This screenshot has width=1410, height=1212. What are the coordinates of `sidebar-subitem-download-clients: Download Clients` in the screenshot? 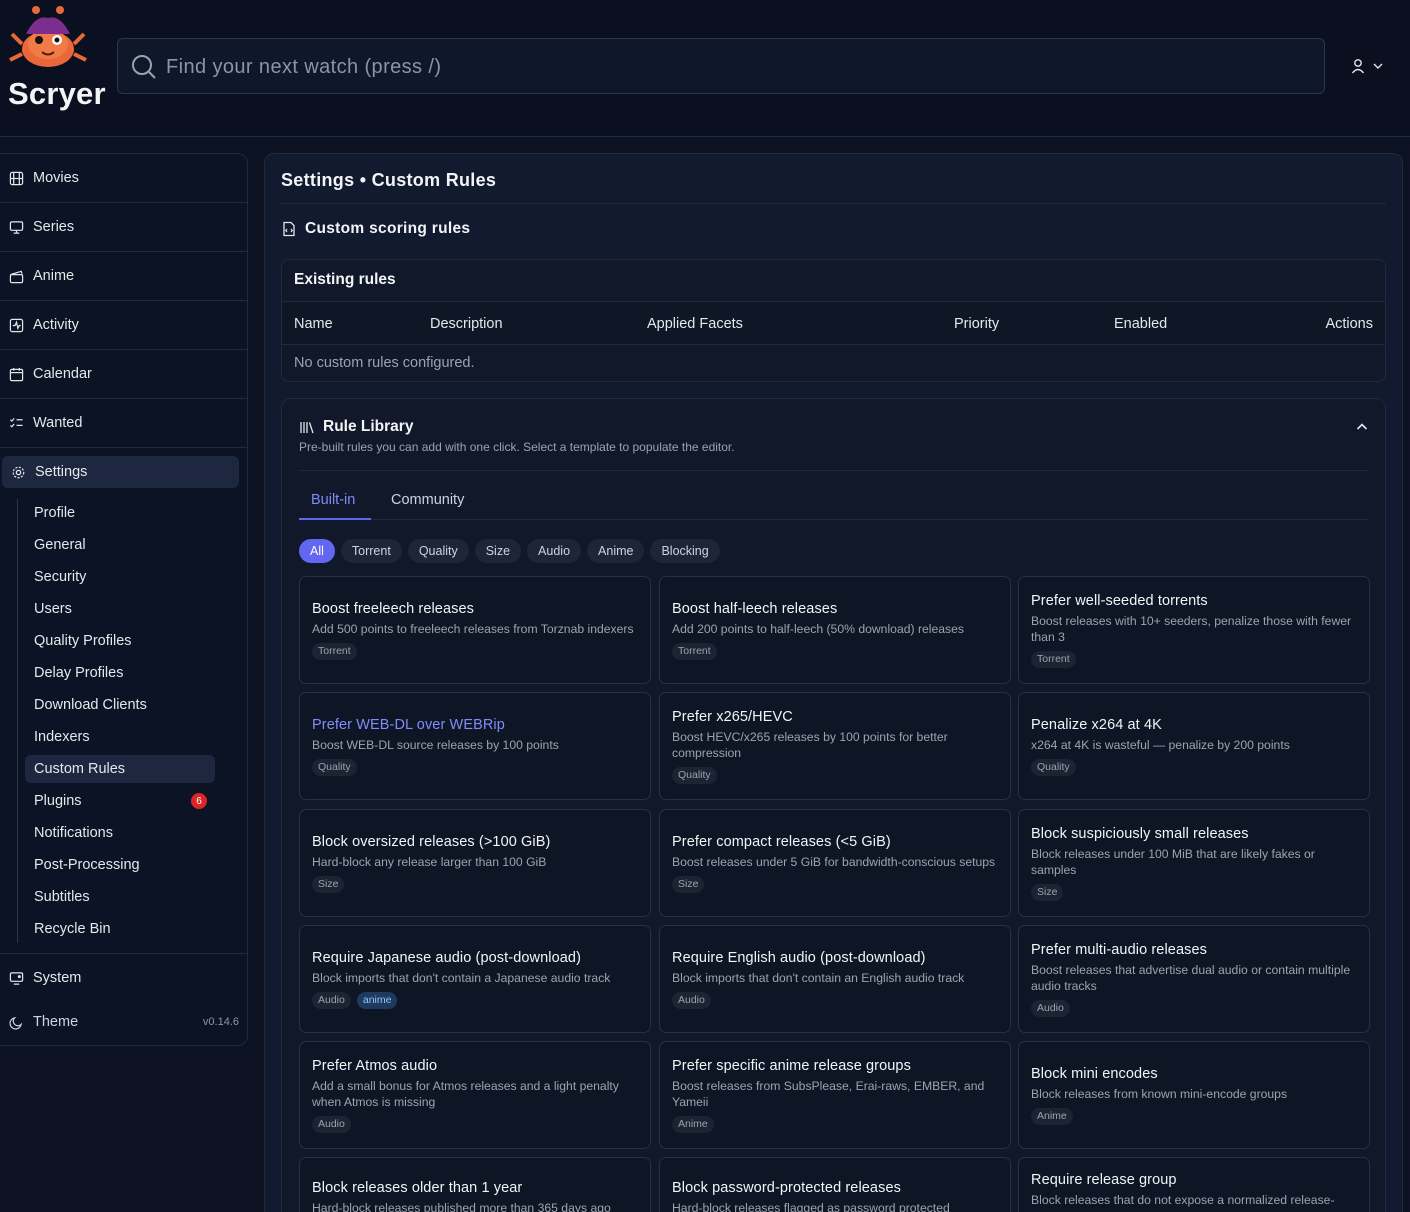 It's located at (120, 705).